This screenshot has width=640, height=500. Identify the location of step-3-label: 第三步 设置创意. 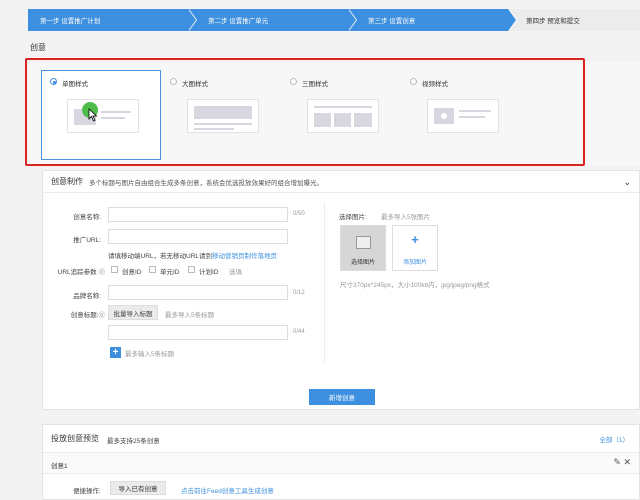
(392, 21).